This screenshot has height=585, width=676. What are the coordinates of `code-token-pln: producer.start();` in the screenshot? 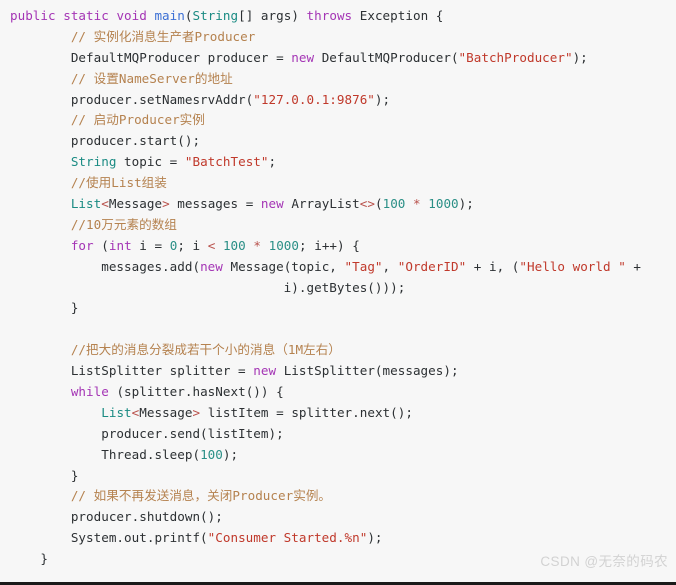 It's located at (105, 141).